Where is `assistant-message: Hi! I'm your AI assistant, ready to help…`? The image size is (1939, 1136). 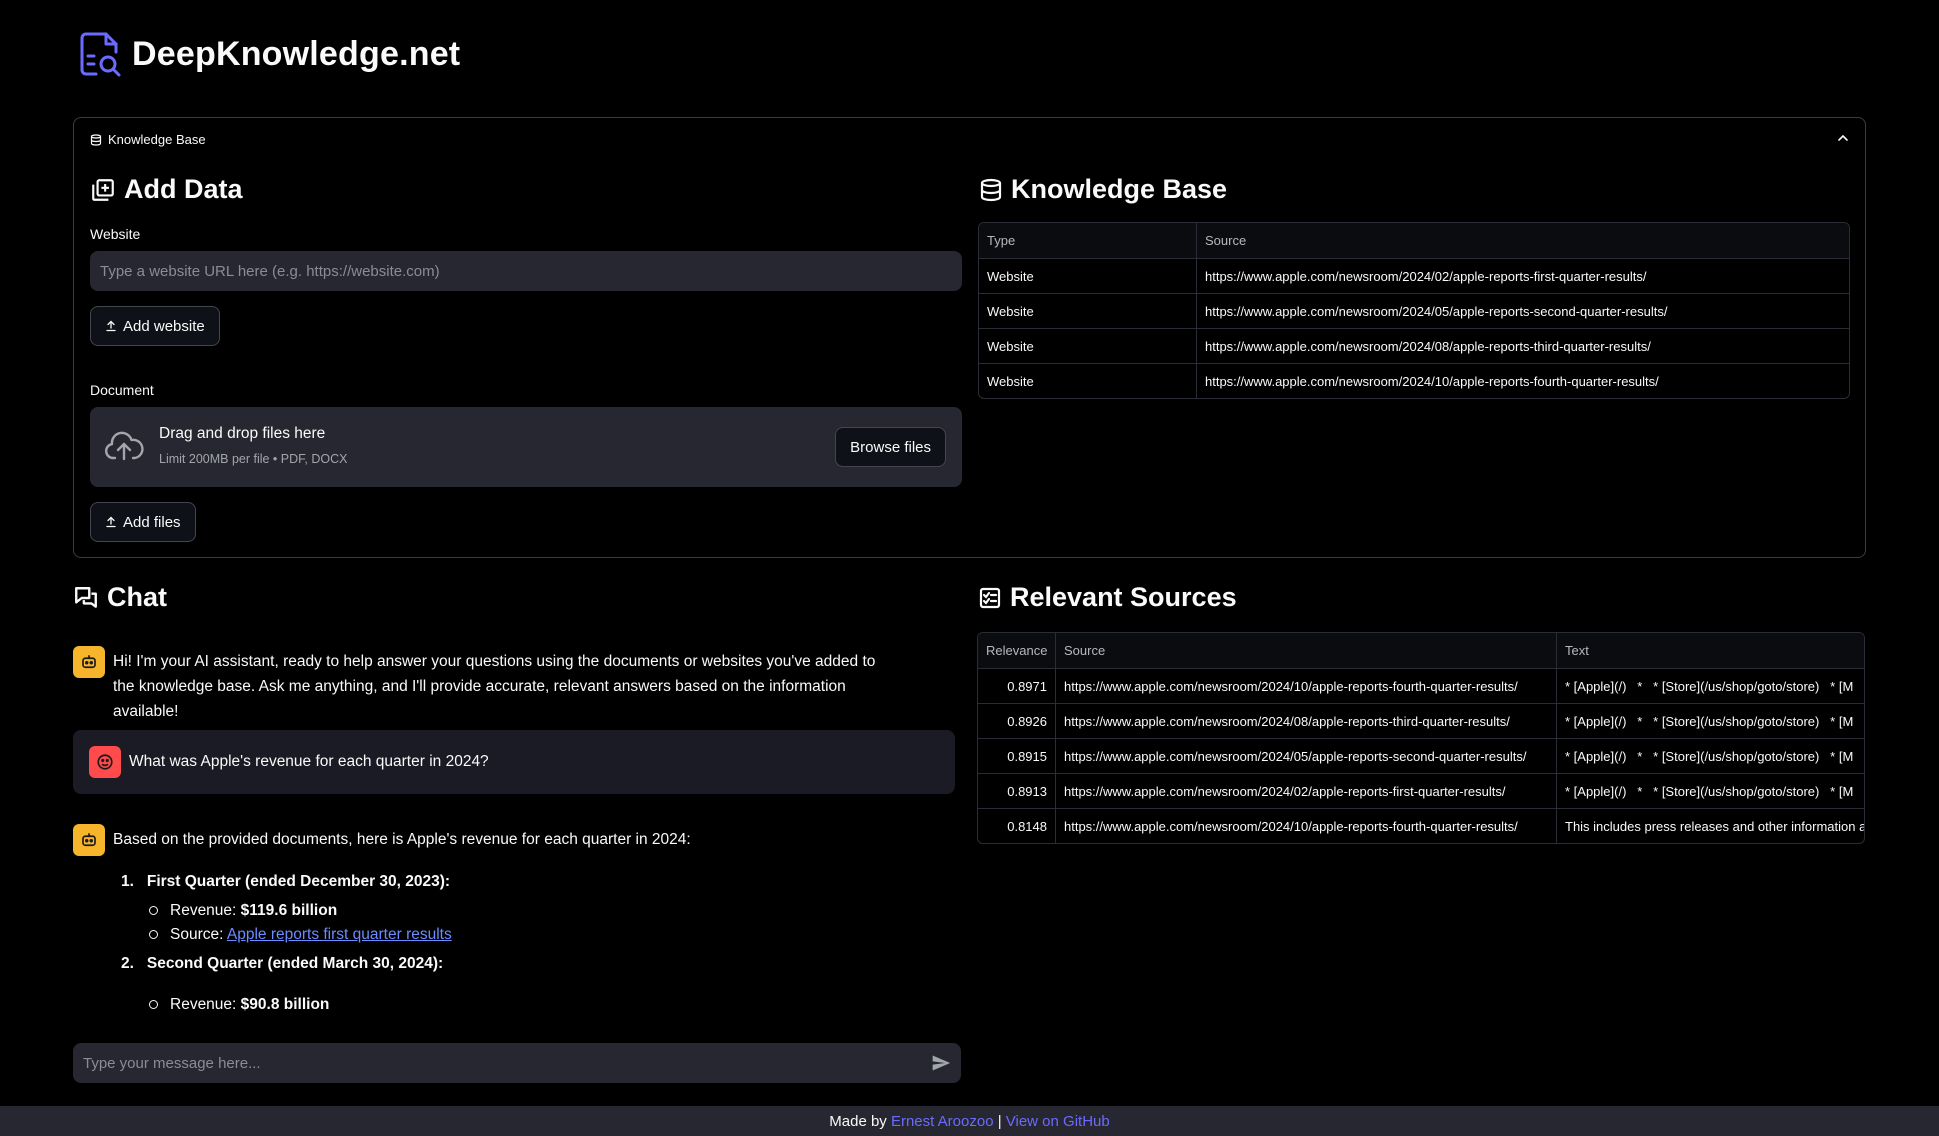
assistant-message: Hi! I'm your AI assistant, ready to help… is located at coordinates (483, 685).